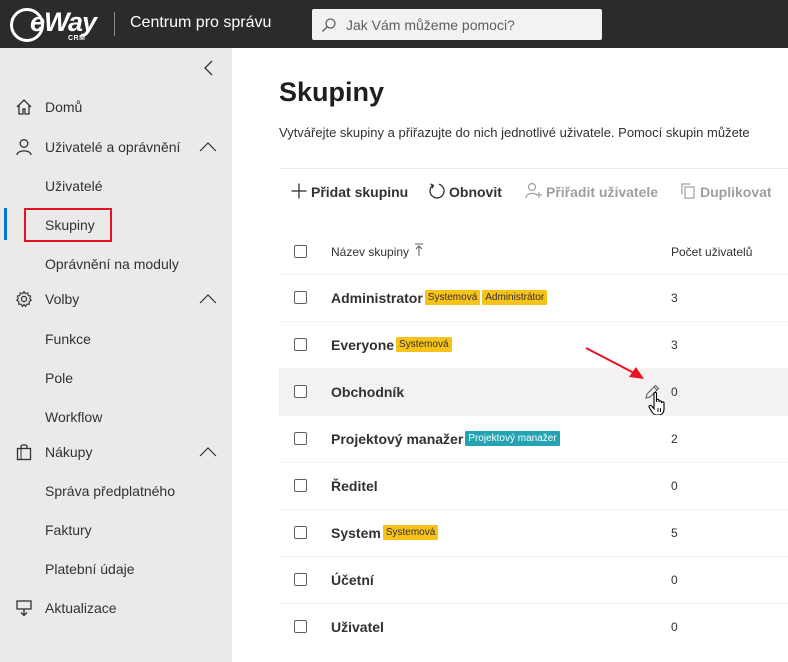 The image size is (788, 662). I want to click on active-indicator, so click(5, 224).